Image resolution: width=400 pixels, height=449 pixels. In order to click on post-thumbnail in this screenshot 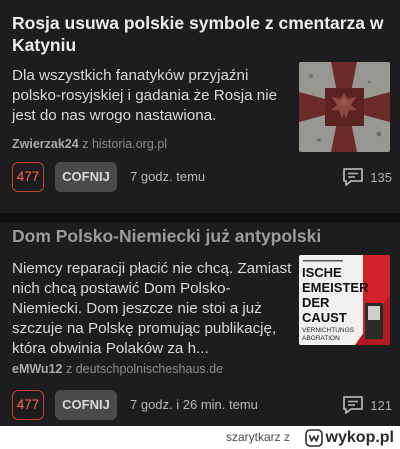, I will do `click(344, 107)`.